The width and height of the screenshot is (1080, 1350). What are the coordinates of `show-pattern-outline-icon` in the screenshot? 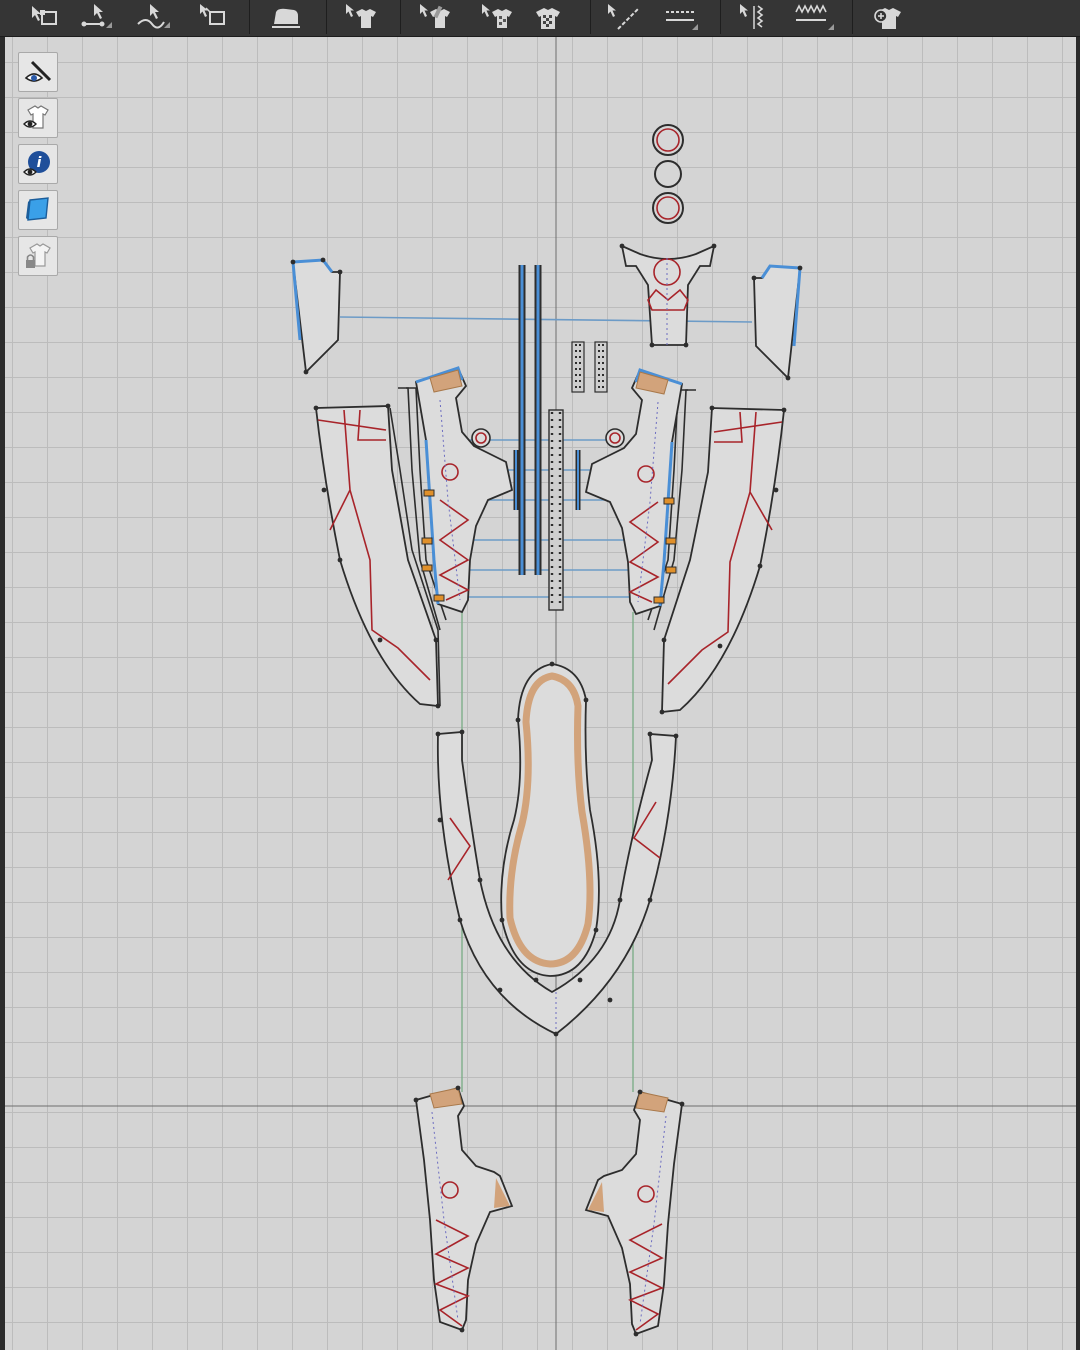 It's located at (38, 72).